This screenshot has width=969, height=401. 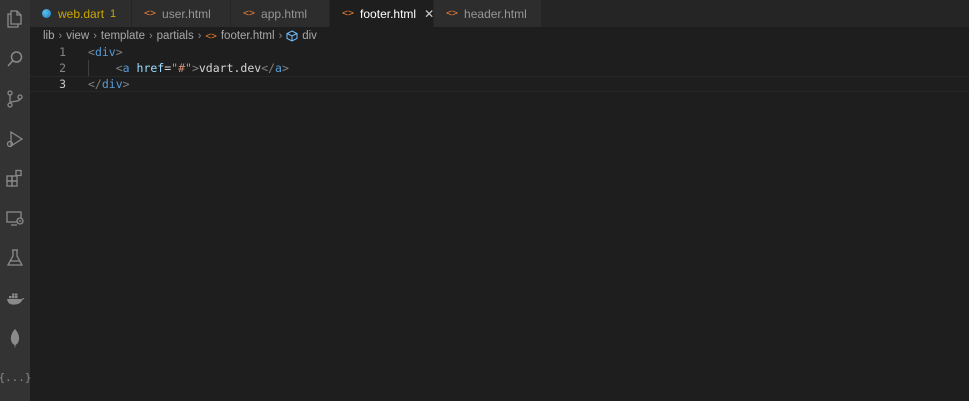 What do you see at coordinates (113, 13) in the screenshot?
I see `problem-count-badge: 1` at bounding box center [113, 13].